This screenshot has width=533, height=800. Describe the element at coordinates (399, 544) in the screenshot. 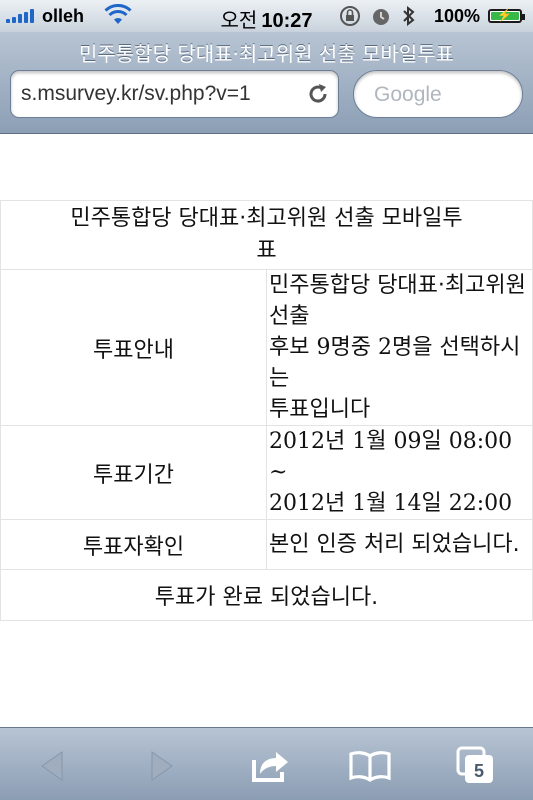

I see `verify-status: 본인 인증 처리 되었습니다.` at that location.